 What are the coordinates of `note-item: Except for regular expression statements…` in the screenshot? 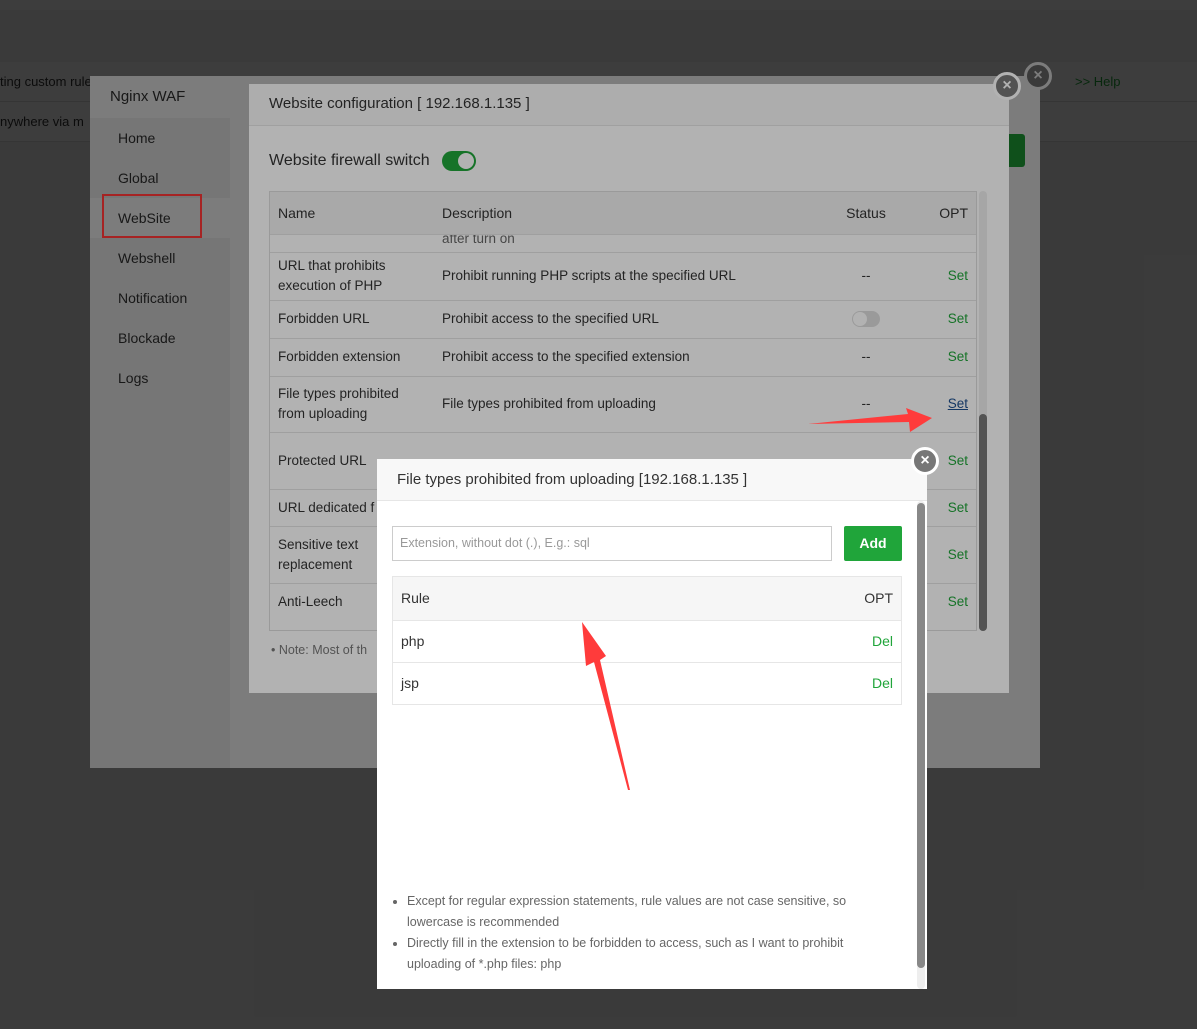 It's located at (647, 912).